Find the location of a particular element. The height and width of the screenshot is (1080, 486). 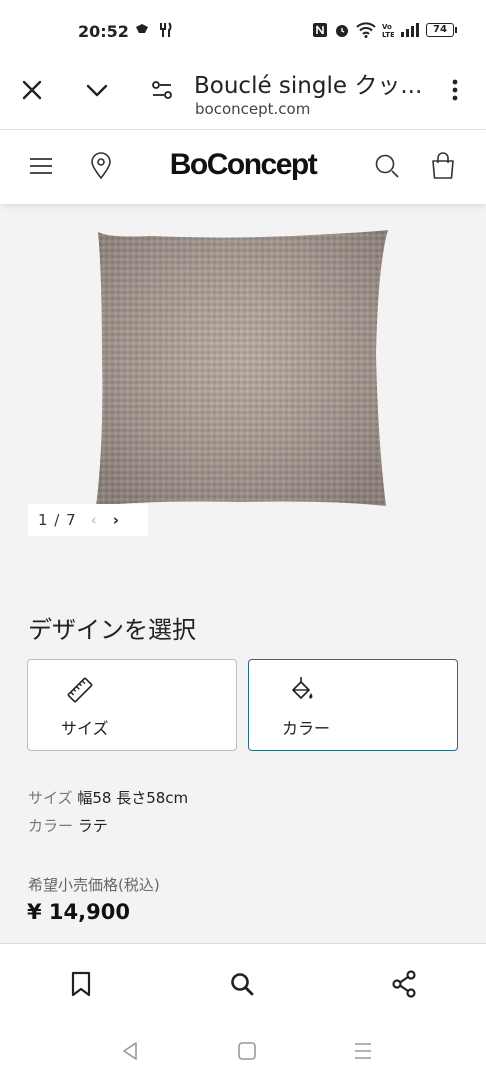

share-icon is located at coordinates (404, 984).